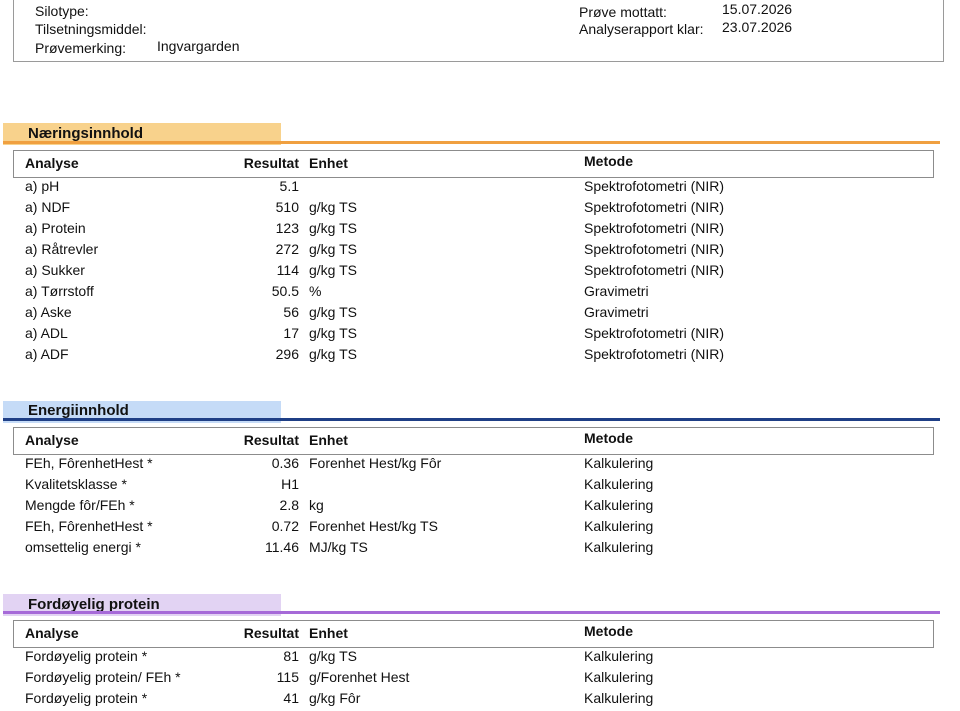 The height and width of the screenshot is (711, 960). I want to click on silotype-label: Silotype:, so click(62, 11).